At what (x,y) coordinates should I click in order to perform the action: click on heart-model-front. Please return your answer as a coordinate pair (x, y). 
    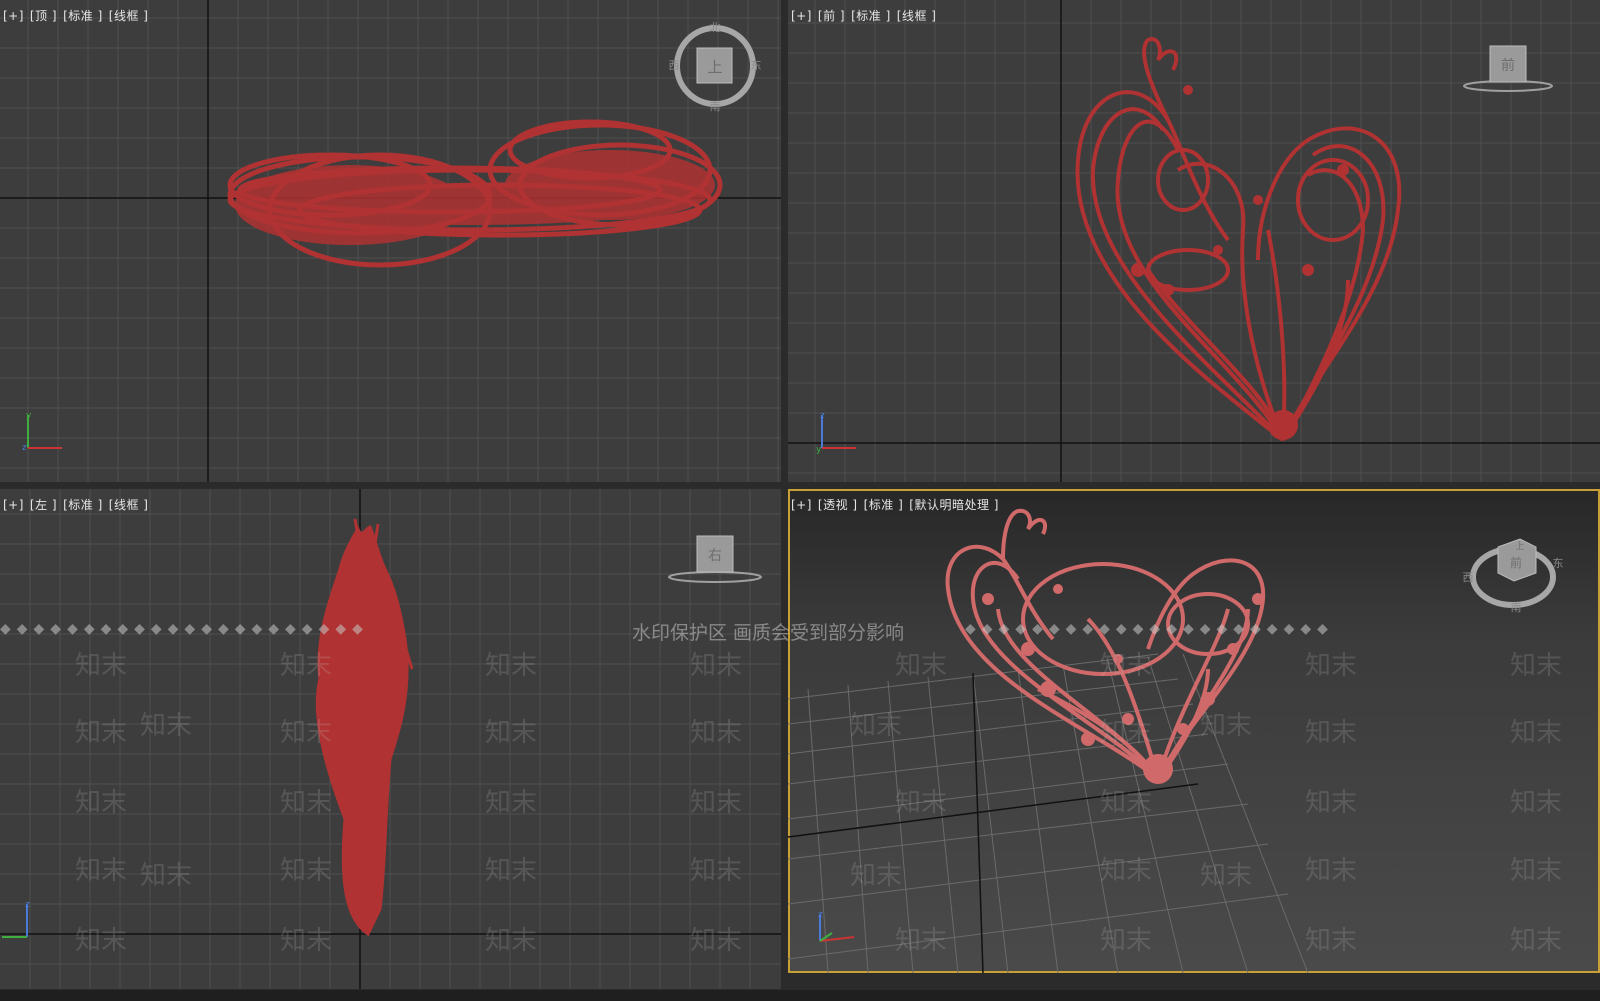
    Looking at the image, I should click on (1238, 239).